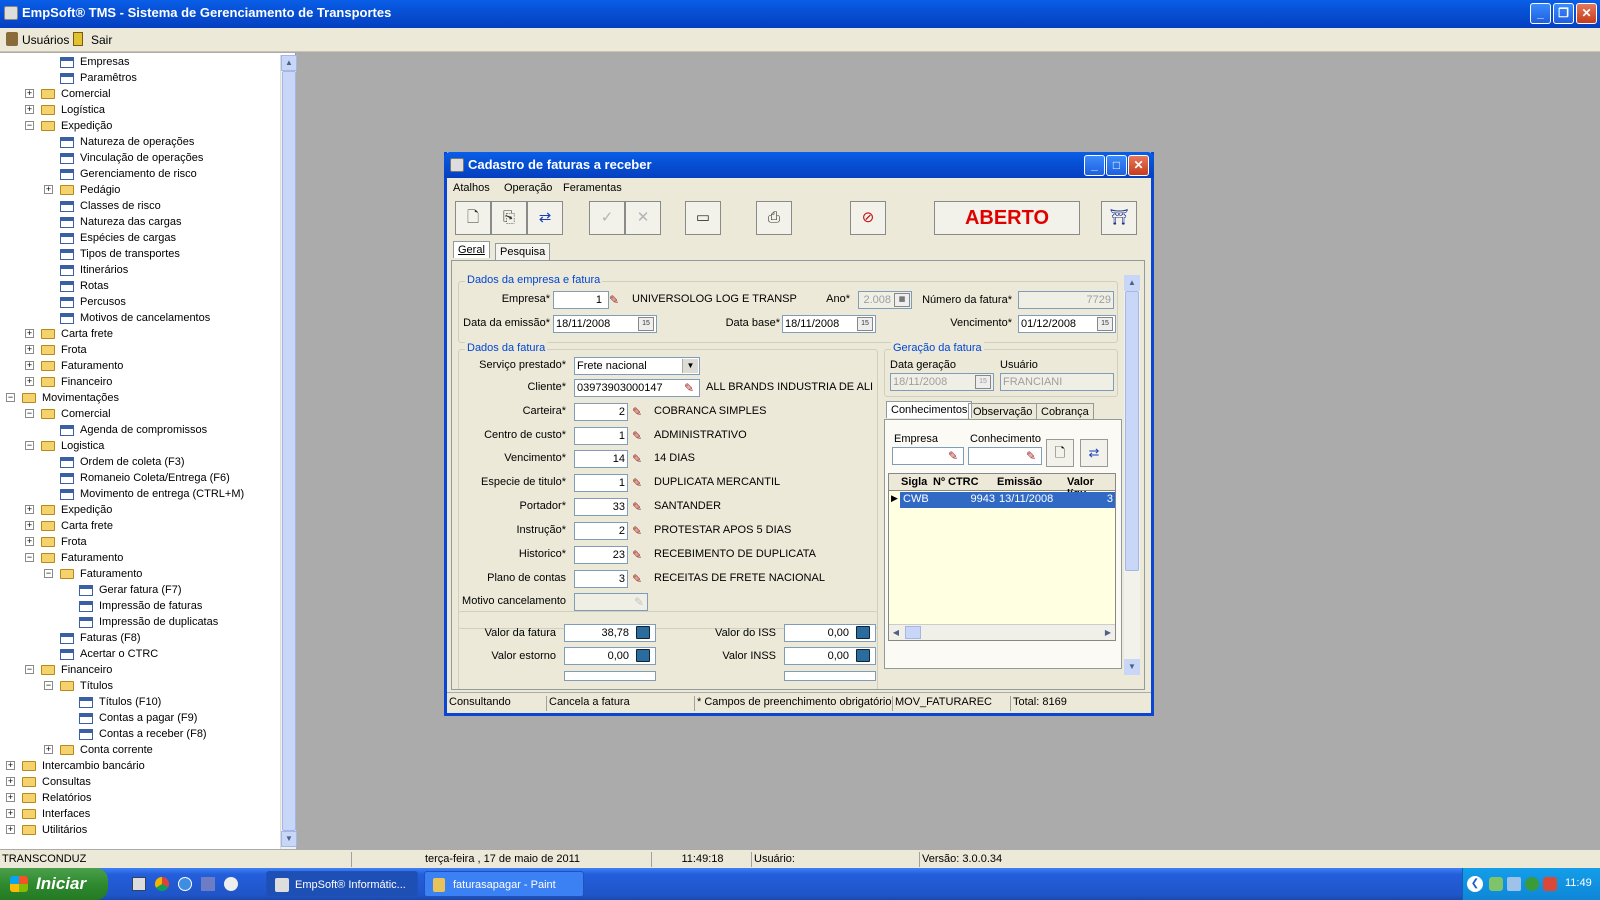 Image resolution: width=1600 pixels, height=900 pixels. Describe the element at coordinates (1019, 482) in the screenshot. I see `grid-col-emissao: Emissão` at that location.